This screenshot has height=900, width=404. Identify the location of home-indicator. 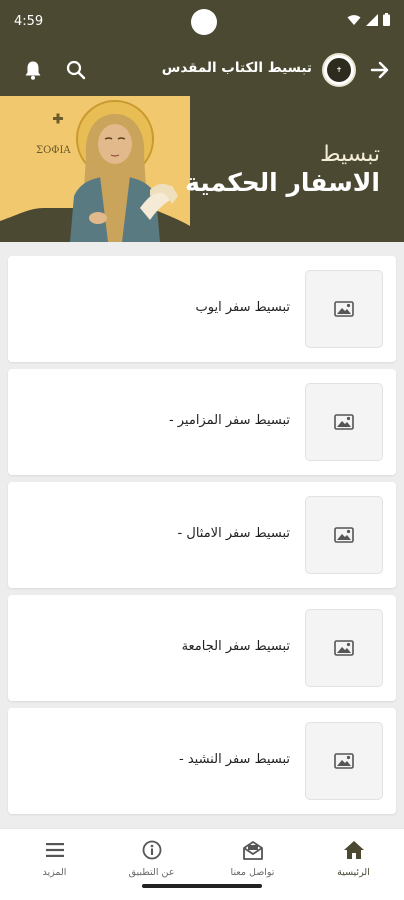
(202, 886).